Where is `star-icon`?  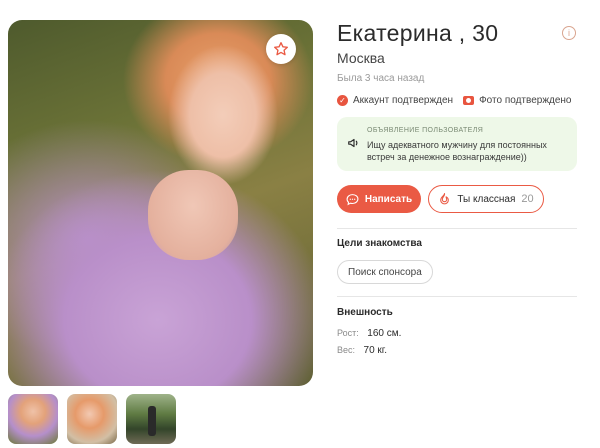 star-icon is located at coordinates (281, 49).